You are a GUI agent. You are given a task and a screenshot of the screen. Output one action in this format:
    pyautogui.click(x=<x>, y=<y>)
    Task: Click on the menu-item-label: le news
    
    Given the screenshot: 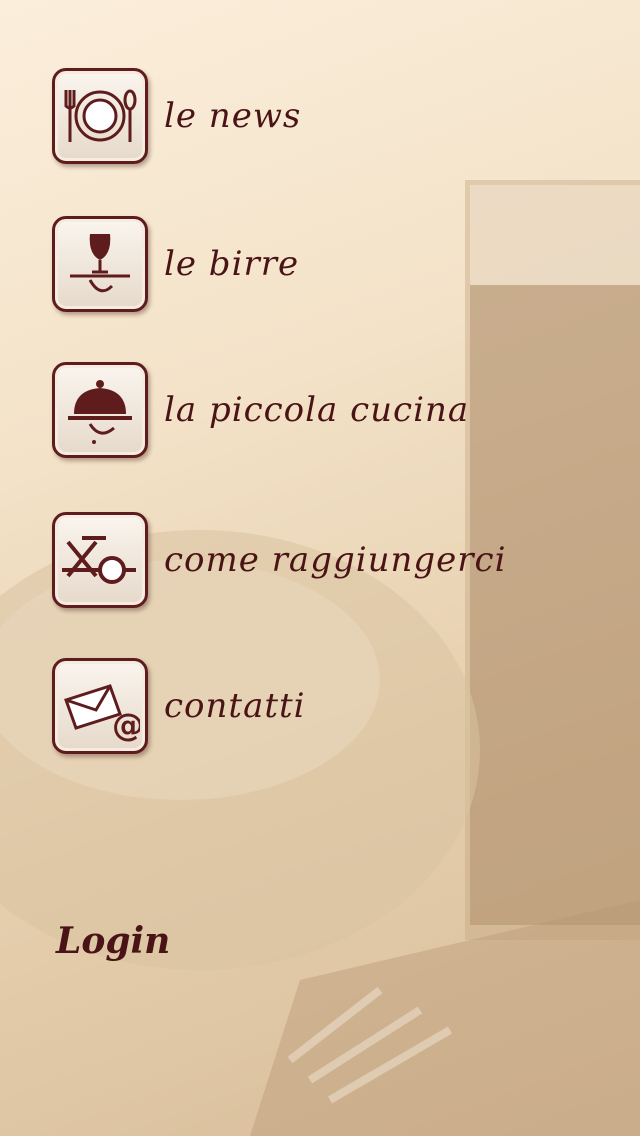 What is the action you would take?
    pyautogui.click(x=233, y=116)
    